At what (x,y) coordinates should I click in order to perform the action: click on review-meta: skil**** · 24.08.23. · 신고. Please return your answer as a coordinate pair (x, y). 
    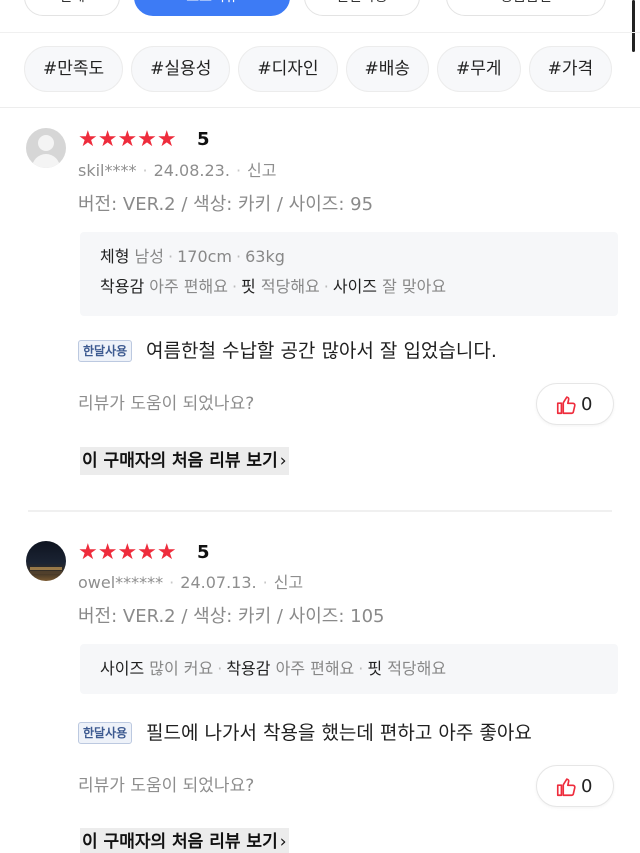
    Looking at the image, I should click on (177, 171).